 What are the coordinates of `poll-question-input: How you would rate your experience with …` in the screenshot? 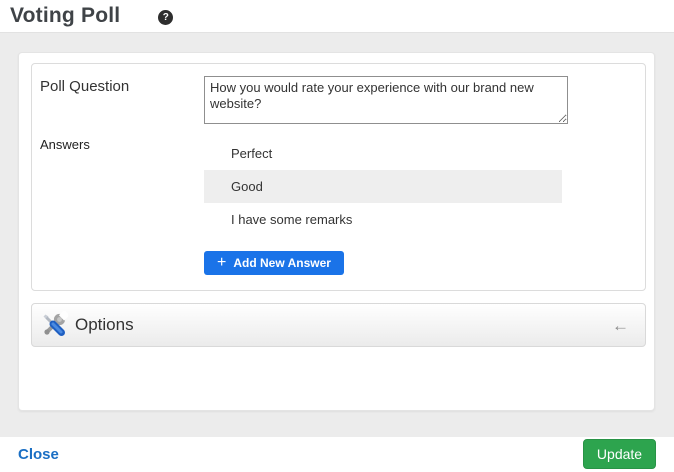 It's located at (386, 100).